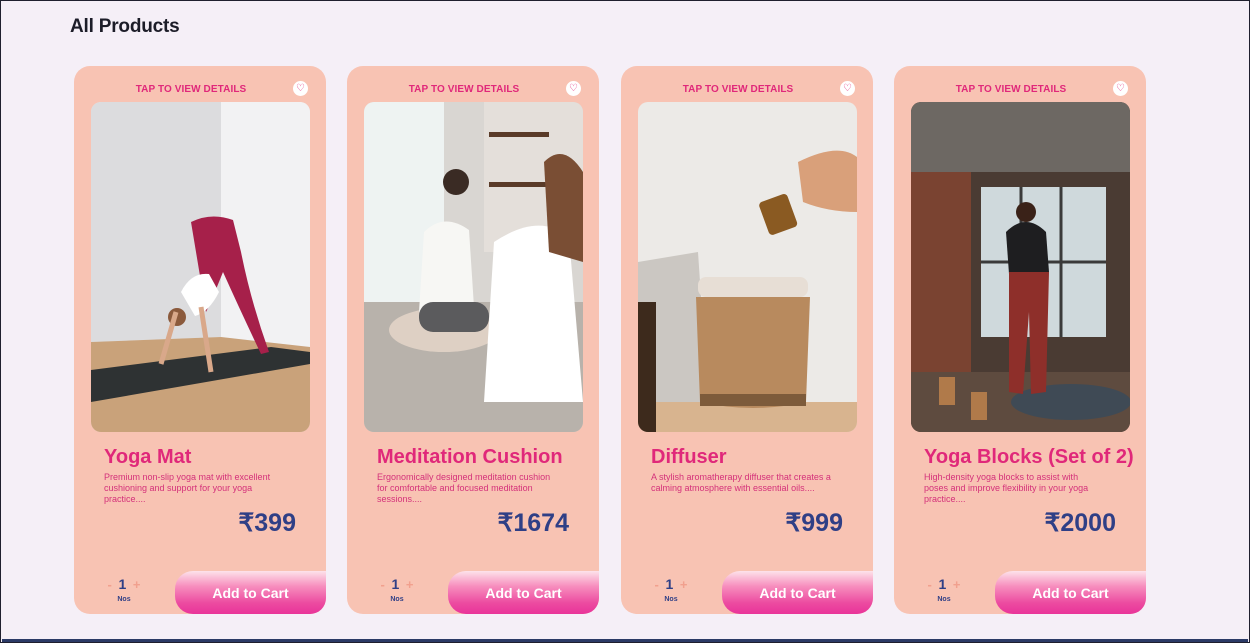 The width and height of the screenshot is (1250, 643). I want to click on page-title: All Products, so click(125, 26).